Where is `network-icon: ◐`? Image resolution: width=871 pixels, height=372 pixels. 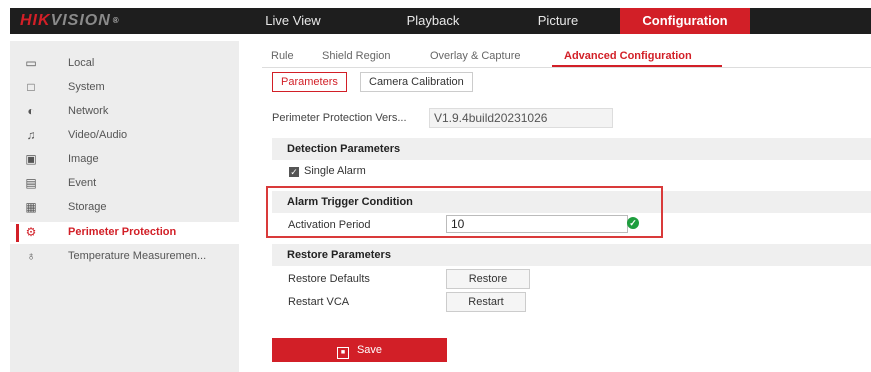 network-icon: ◐ is located at coordinates (31, 111).